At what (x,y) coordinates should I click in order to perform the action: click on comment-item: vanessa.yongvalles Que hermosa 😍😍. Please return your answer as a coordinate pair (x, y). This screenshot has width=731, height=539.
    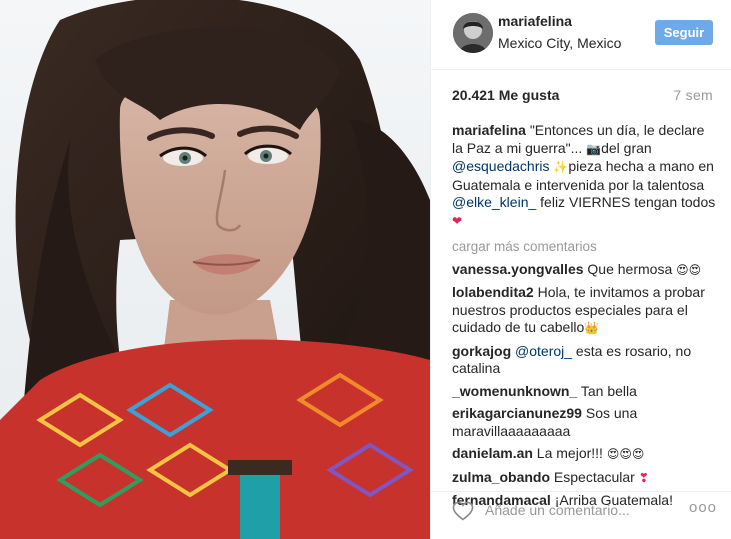
    Looking at the image, I should click on (584, 270).